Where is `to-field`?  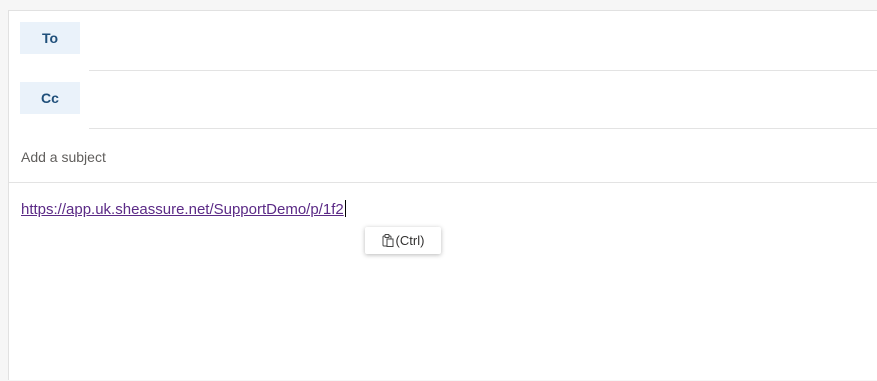 to-field is located at coordinates (483, 40).